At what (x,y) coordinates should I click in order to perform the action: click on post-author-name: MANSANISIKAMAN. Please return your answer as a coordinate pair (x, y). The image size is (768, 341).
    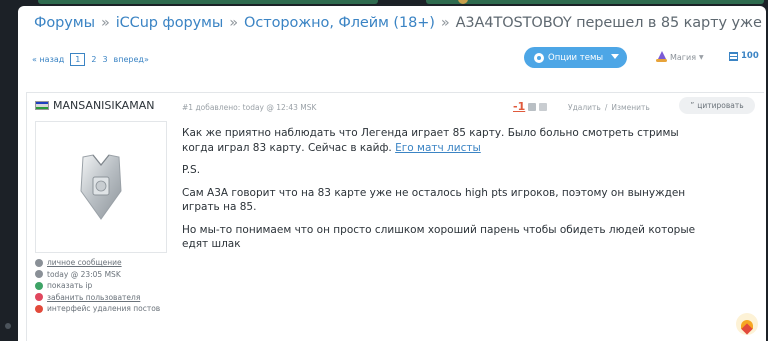
    Looking at the image, I should click on (104, 105).